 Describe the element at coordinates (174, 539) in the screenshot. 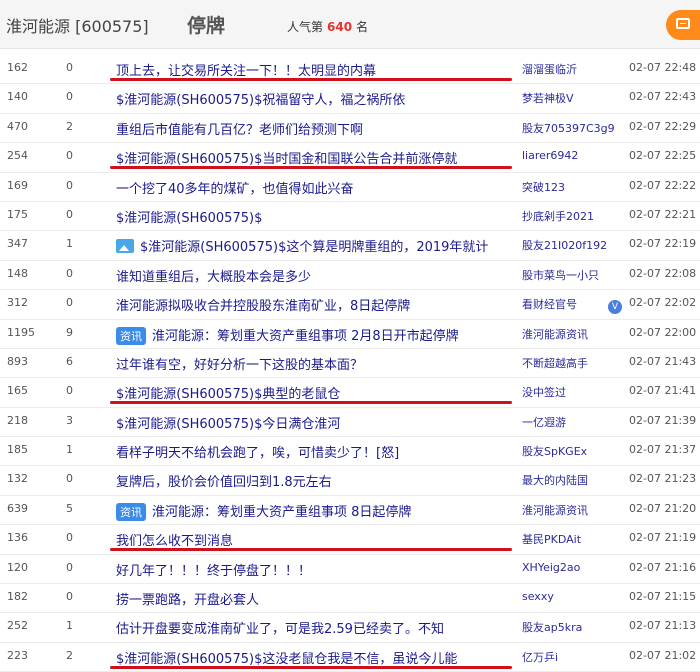

I see `post-title-link: 我们怎么收不到消息` at that location.